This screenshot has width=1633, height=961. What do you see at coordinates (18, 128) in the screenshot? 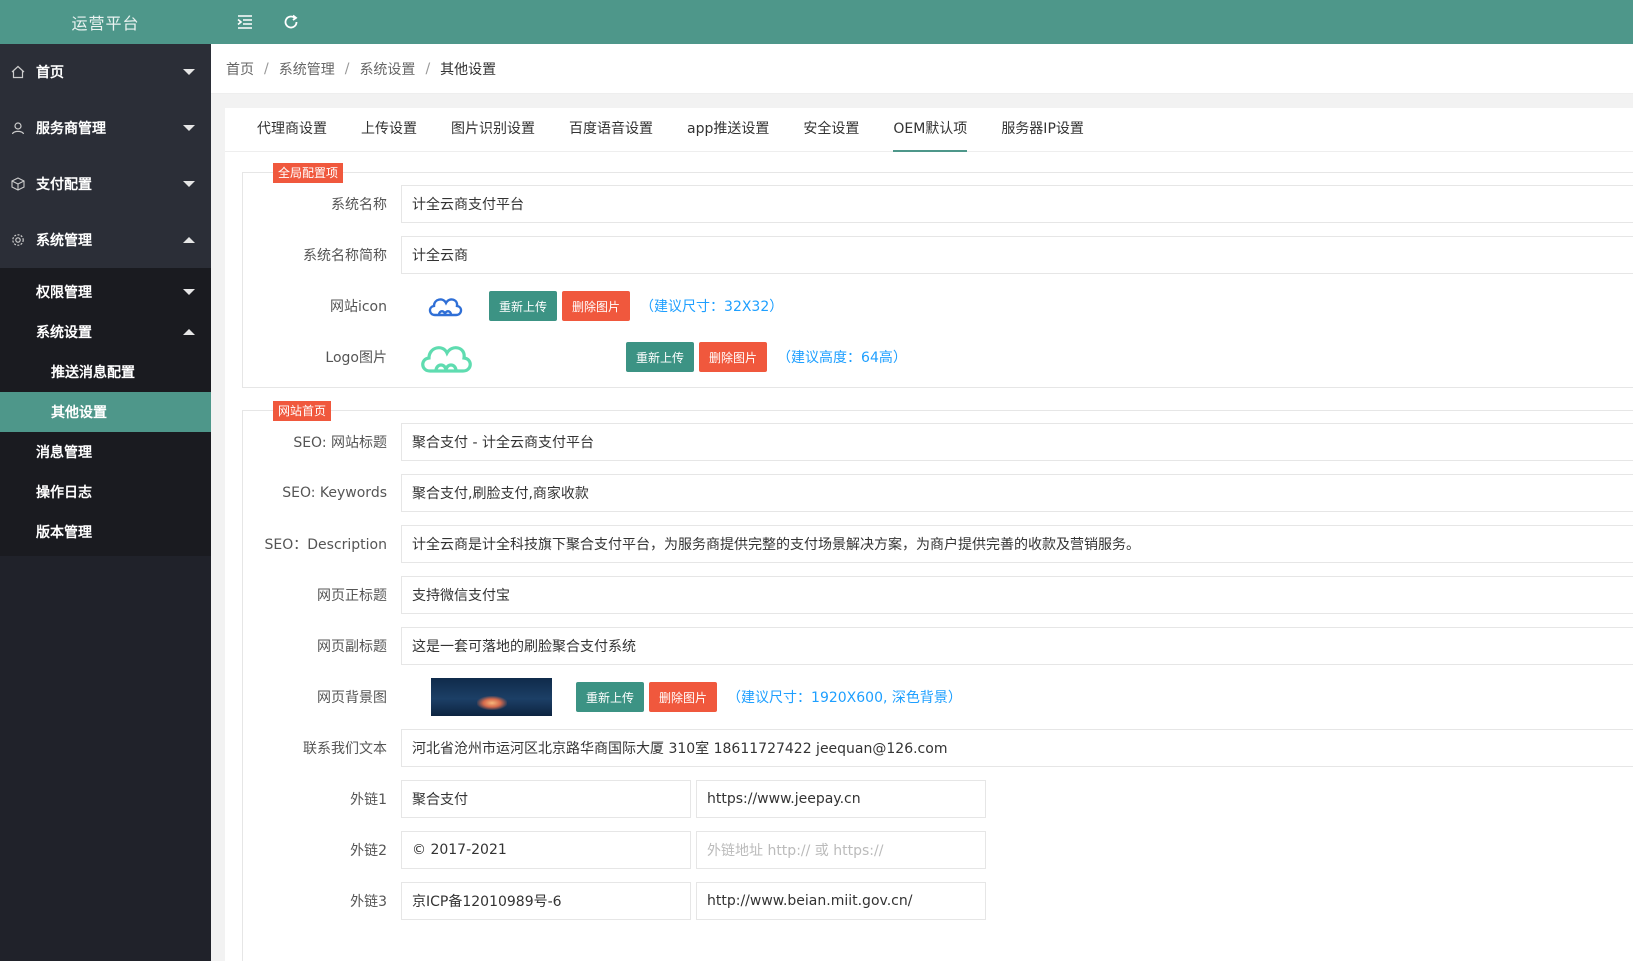
I see `user-icon` at bounding box center [18, 128].